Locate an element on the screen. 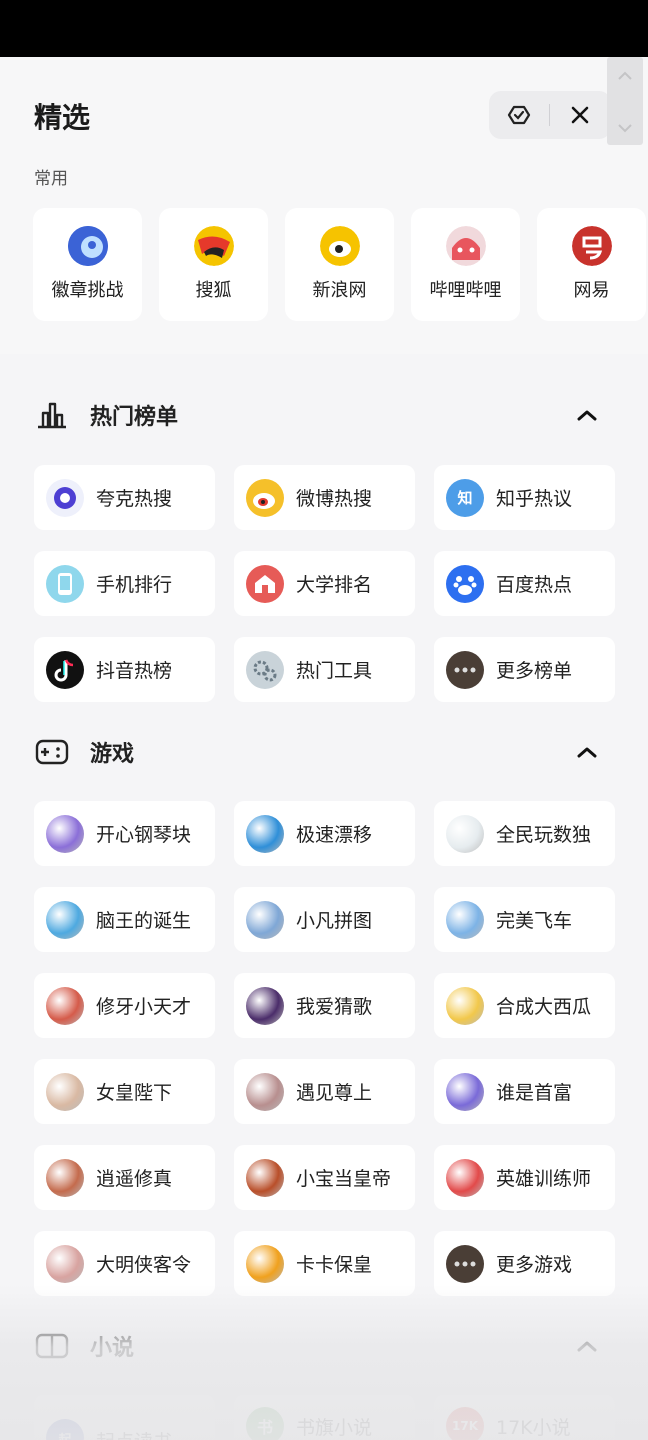 This screenshot has width=648, height=1440. list-item: 开心钢琴块 is located at coordinates (124, 833).